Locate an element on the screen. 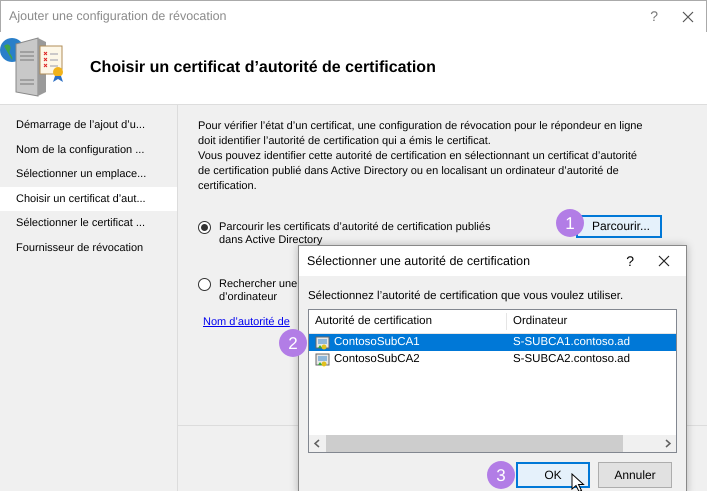 This screenshot has width=707, height=491. step-number-badge: 1 is located at coordinates (570, 223).